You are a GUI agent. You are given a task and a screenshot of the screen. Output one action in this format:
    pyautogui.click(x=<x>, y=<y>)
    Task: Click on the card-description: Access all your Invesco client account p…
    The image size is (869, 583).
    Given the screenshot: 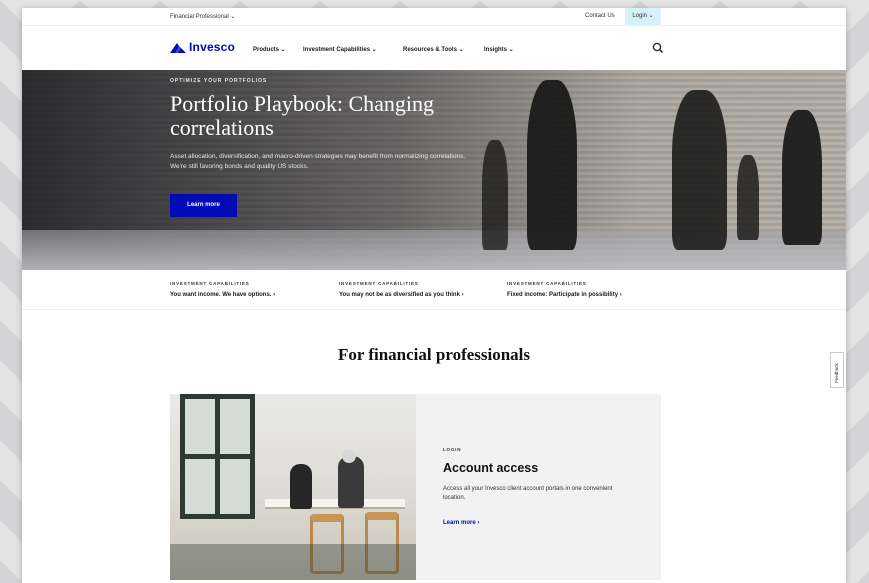 What is the action you would take?
    pyautogui.click(x=528, y=493)
    